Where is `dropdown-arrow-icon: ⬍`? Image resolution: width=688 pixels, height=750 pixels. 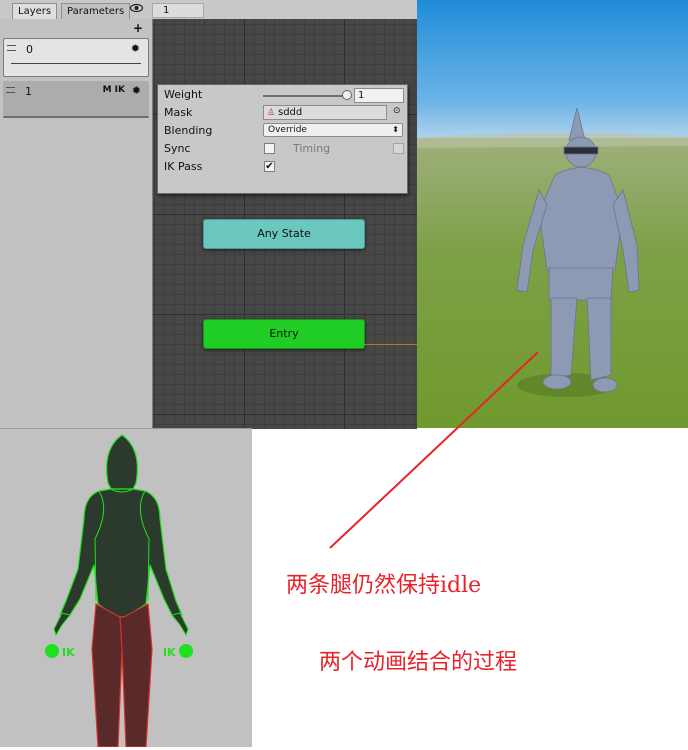 dropdown-arrow-icon: ⬍ is located at coordinates (395, 129).